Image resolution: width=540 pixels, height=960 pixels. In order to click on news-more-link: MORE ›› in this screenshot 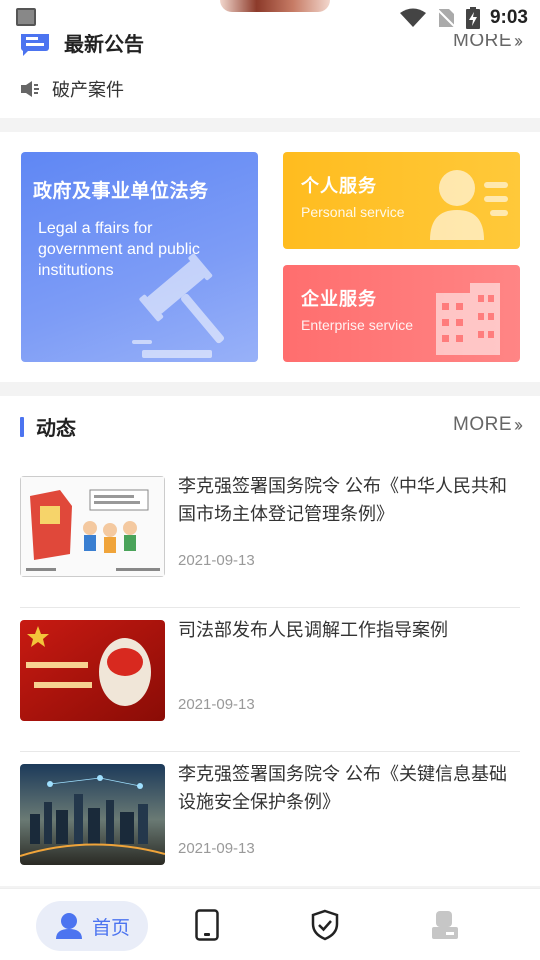, I will do `click(488, 425)`.